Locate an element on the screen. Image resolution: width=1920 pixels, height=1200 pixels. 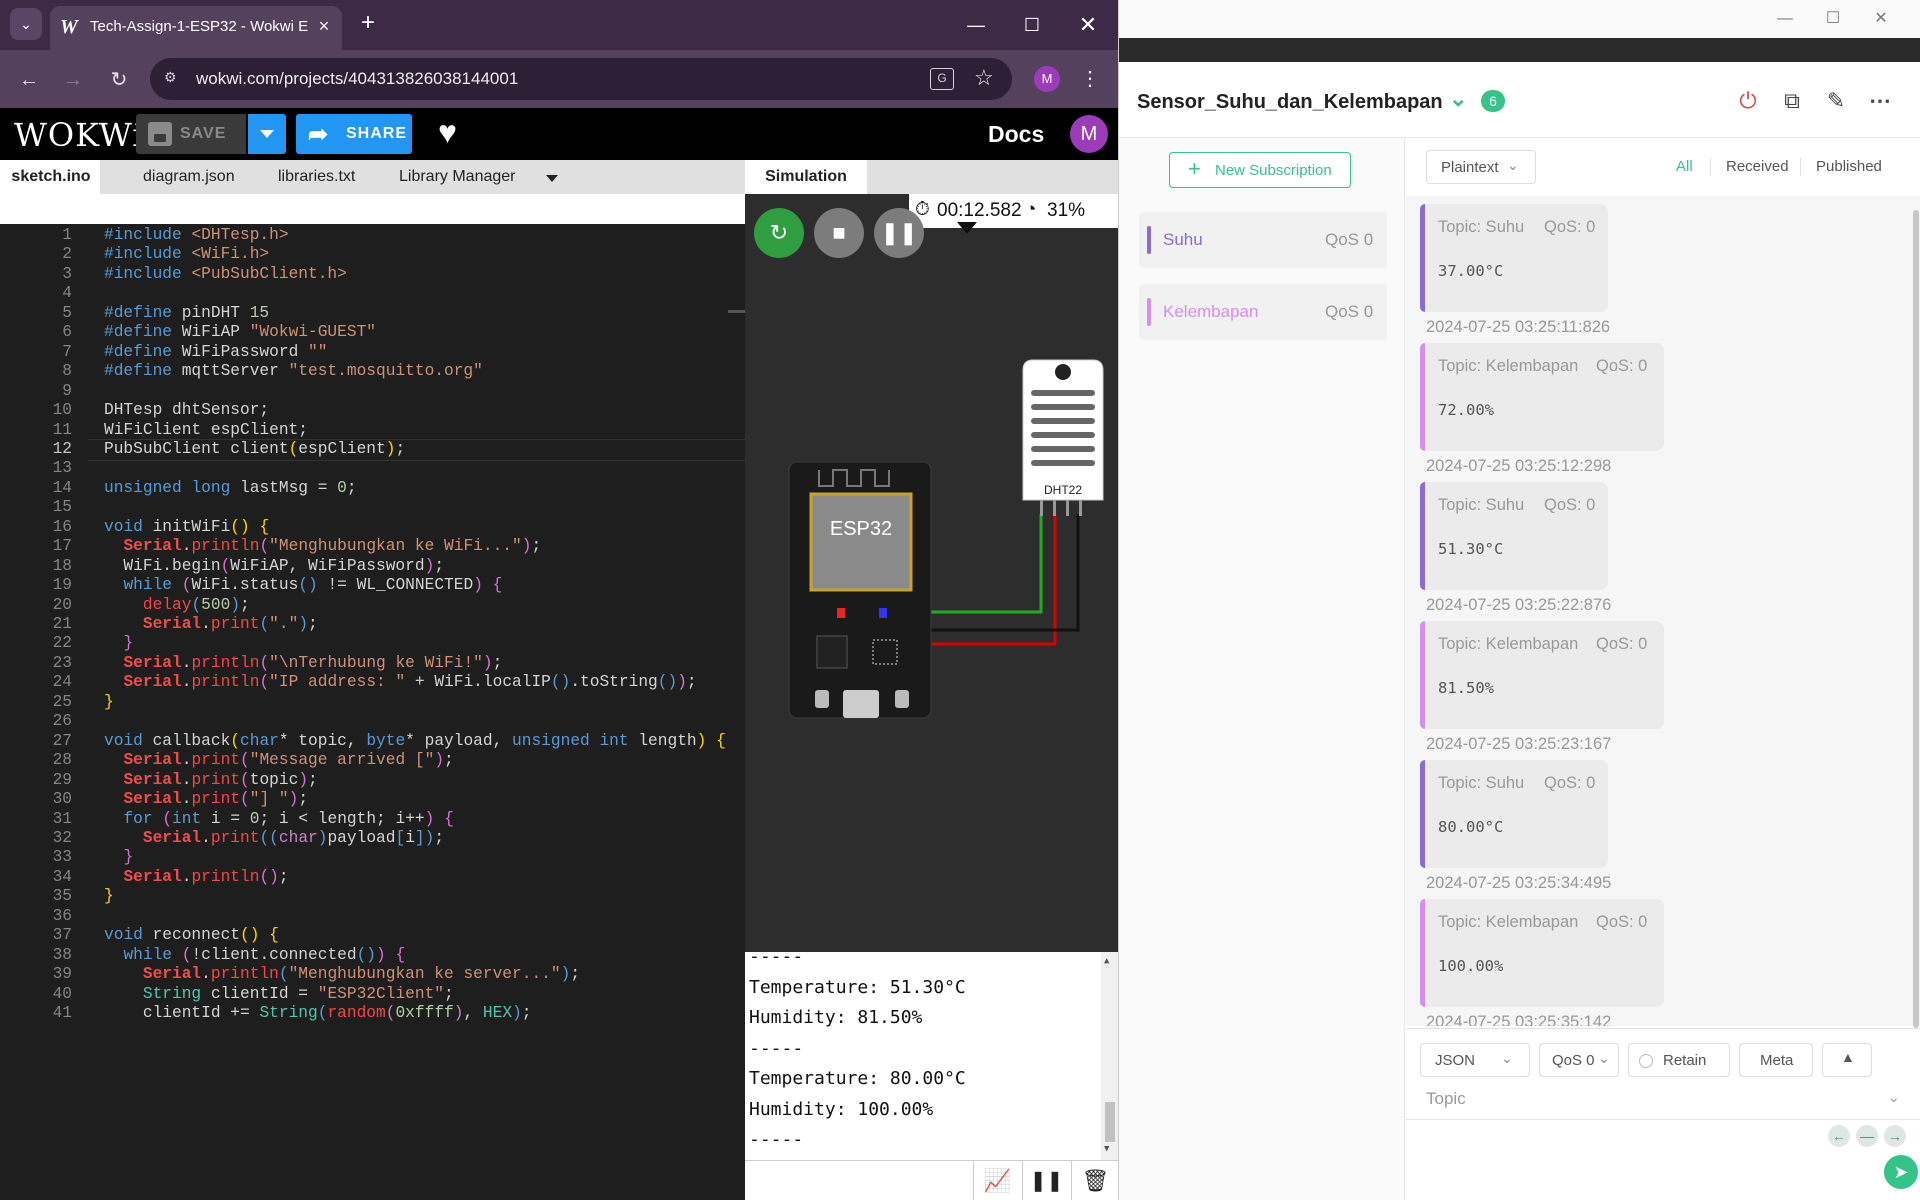
user-avatar: M is located at coordinates (1089, 134).